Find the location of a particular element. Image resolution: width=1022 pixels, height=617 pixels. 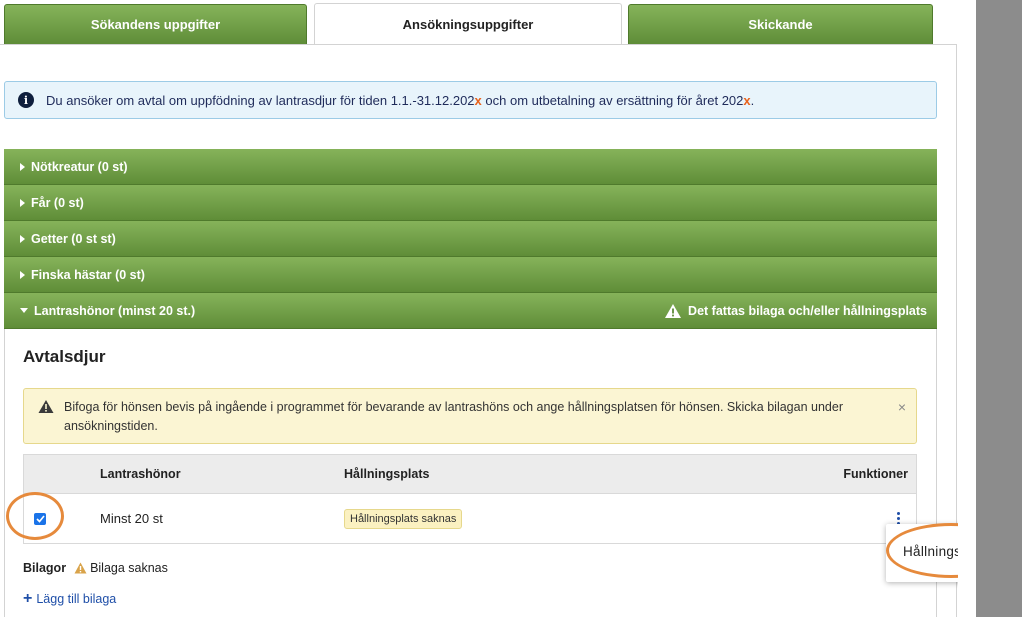

attachments-row: Bilagor Bilaga saknas is located at coordinates (95, 568).